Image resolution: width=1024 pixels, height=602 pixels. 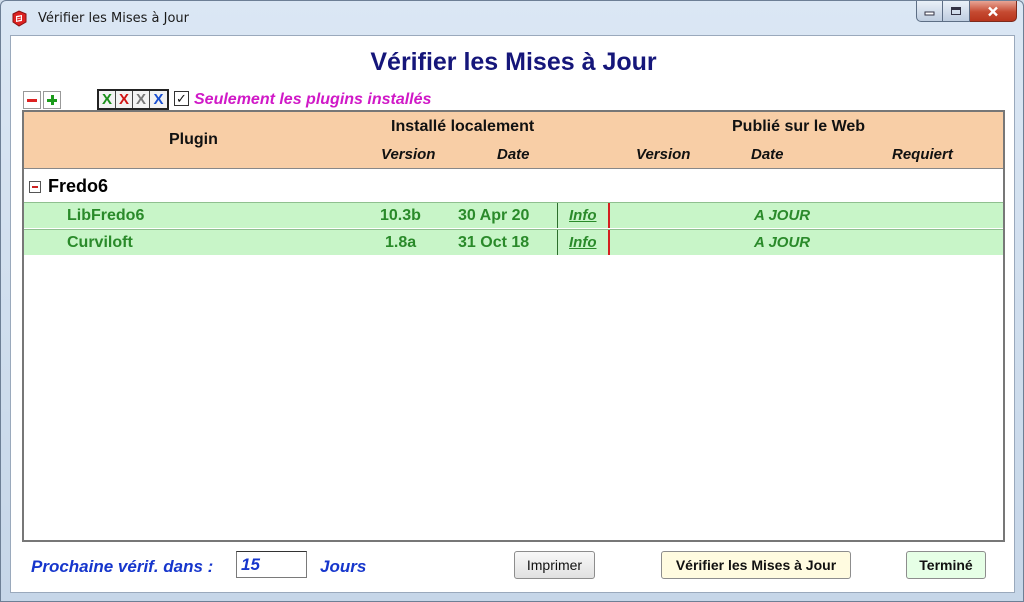 What do you see at coordinates (494, 242) in the screenshot?
I see `local-date: 31 Oct 18` at bounding box center [494, 242].